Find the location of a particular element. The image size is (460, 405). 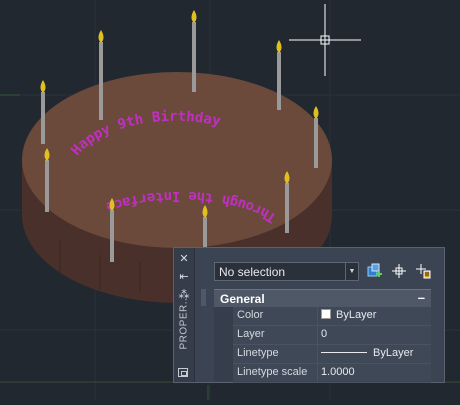

toggle-pickadd-icon is located at coordinates (375, 271).